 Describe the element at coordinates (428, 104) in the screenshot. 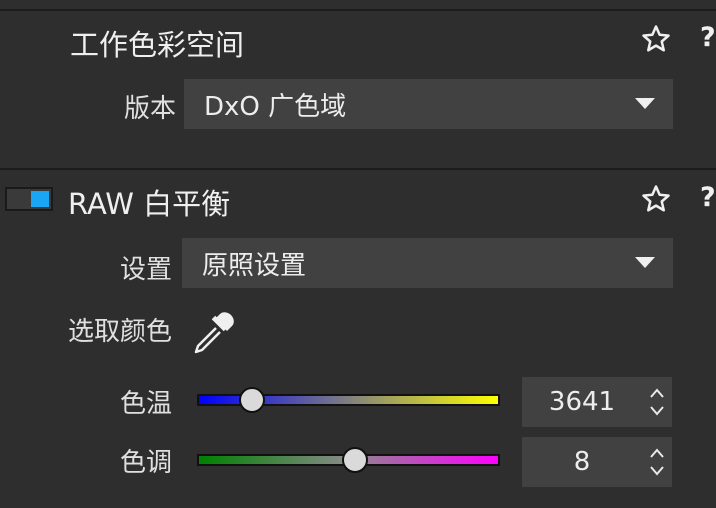

I see `version-dropdown: DxO 广色域` at that location.